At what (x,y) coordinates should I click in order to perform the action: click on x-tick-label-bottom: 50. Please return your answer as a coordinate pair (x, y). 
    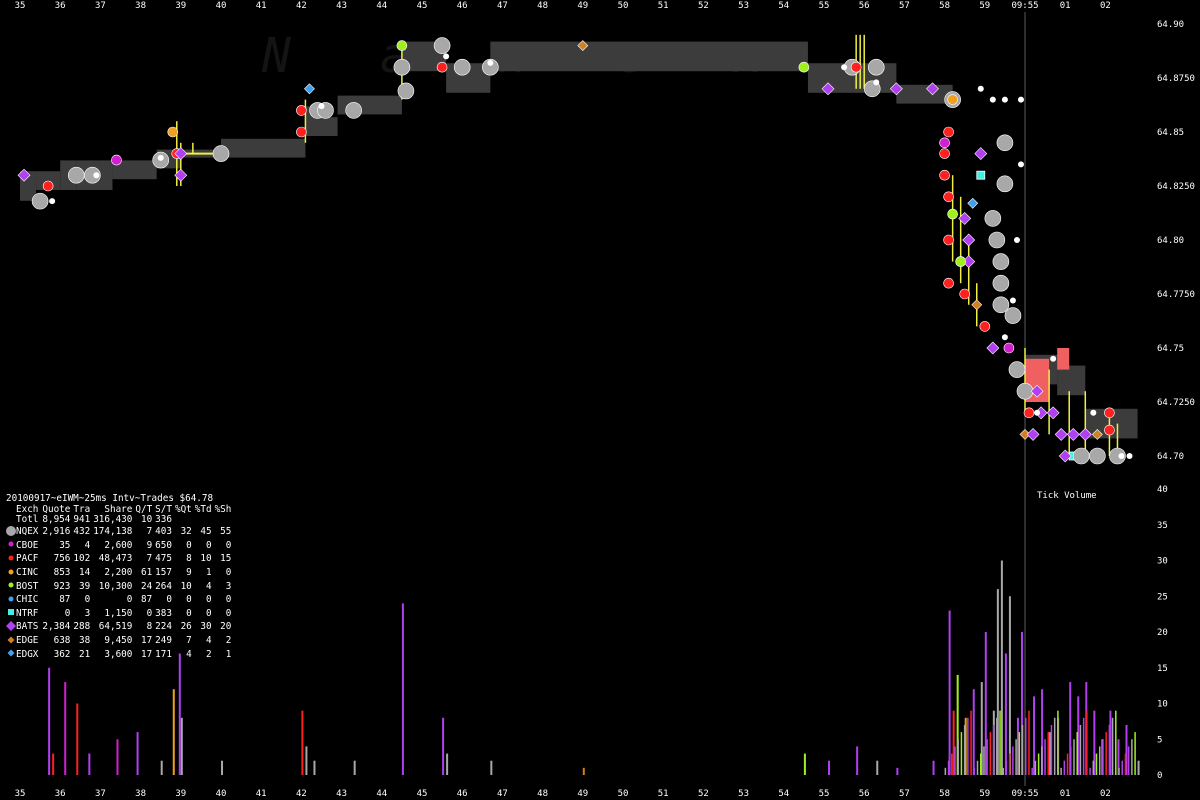
    Looking at the image, I should click on (623, 794).